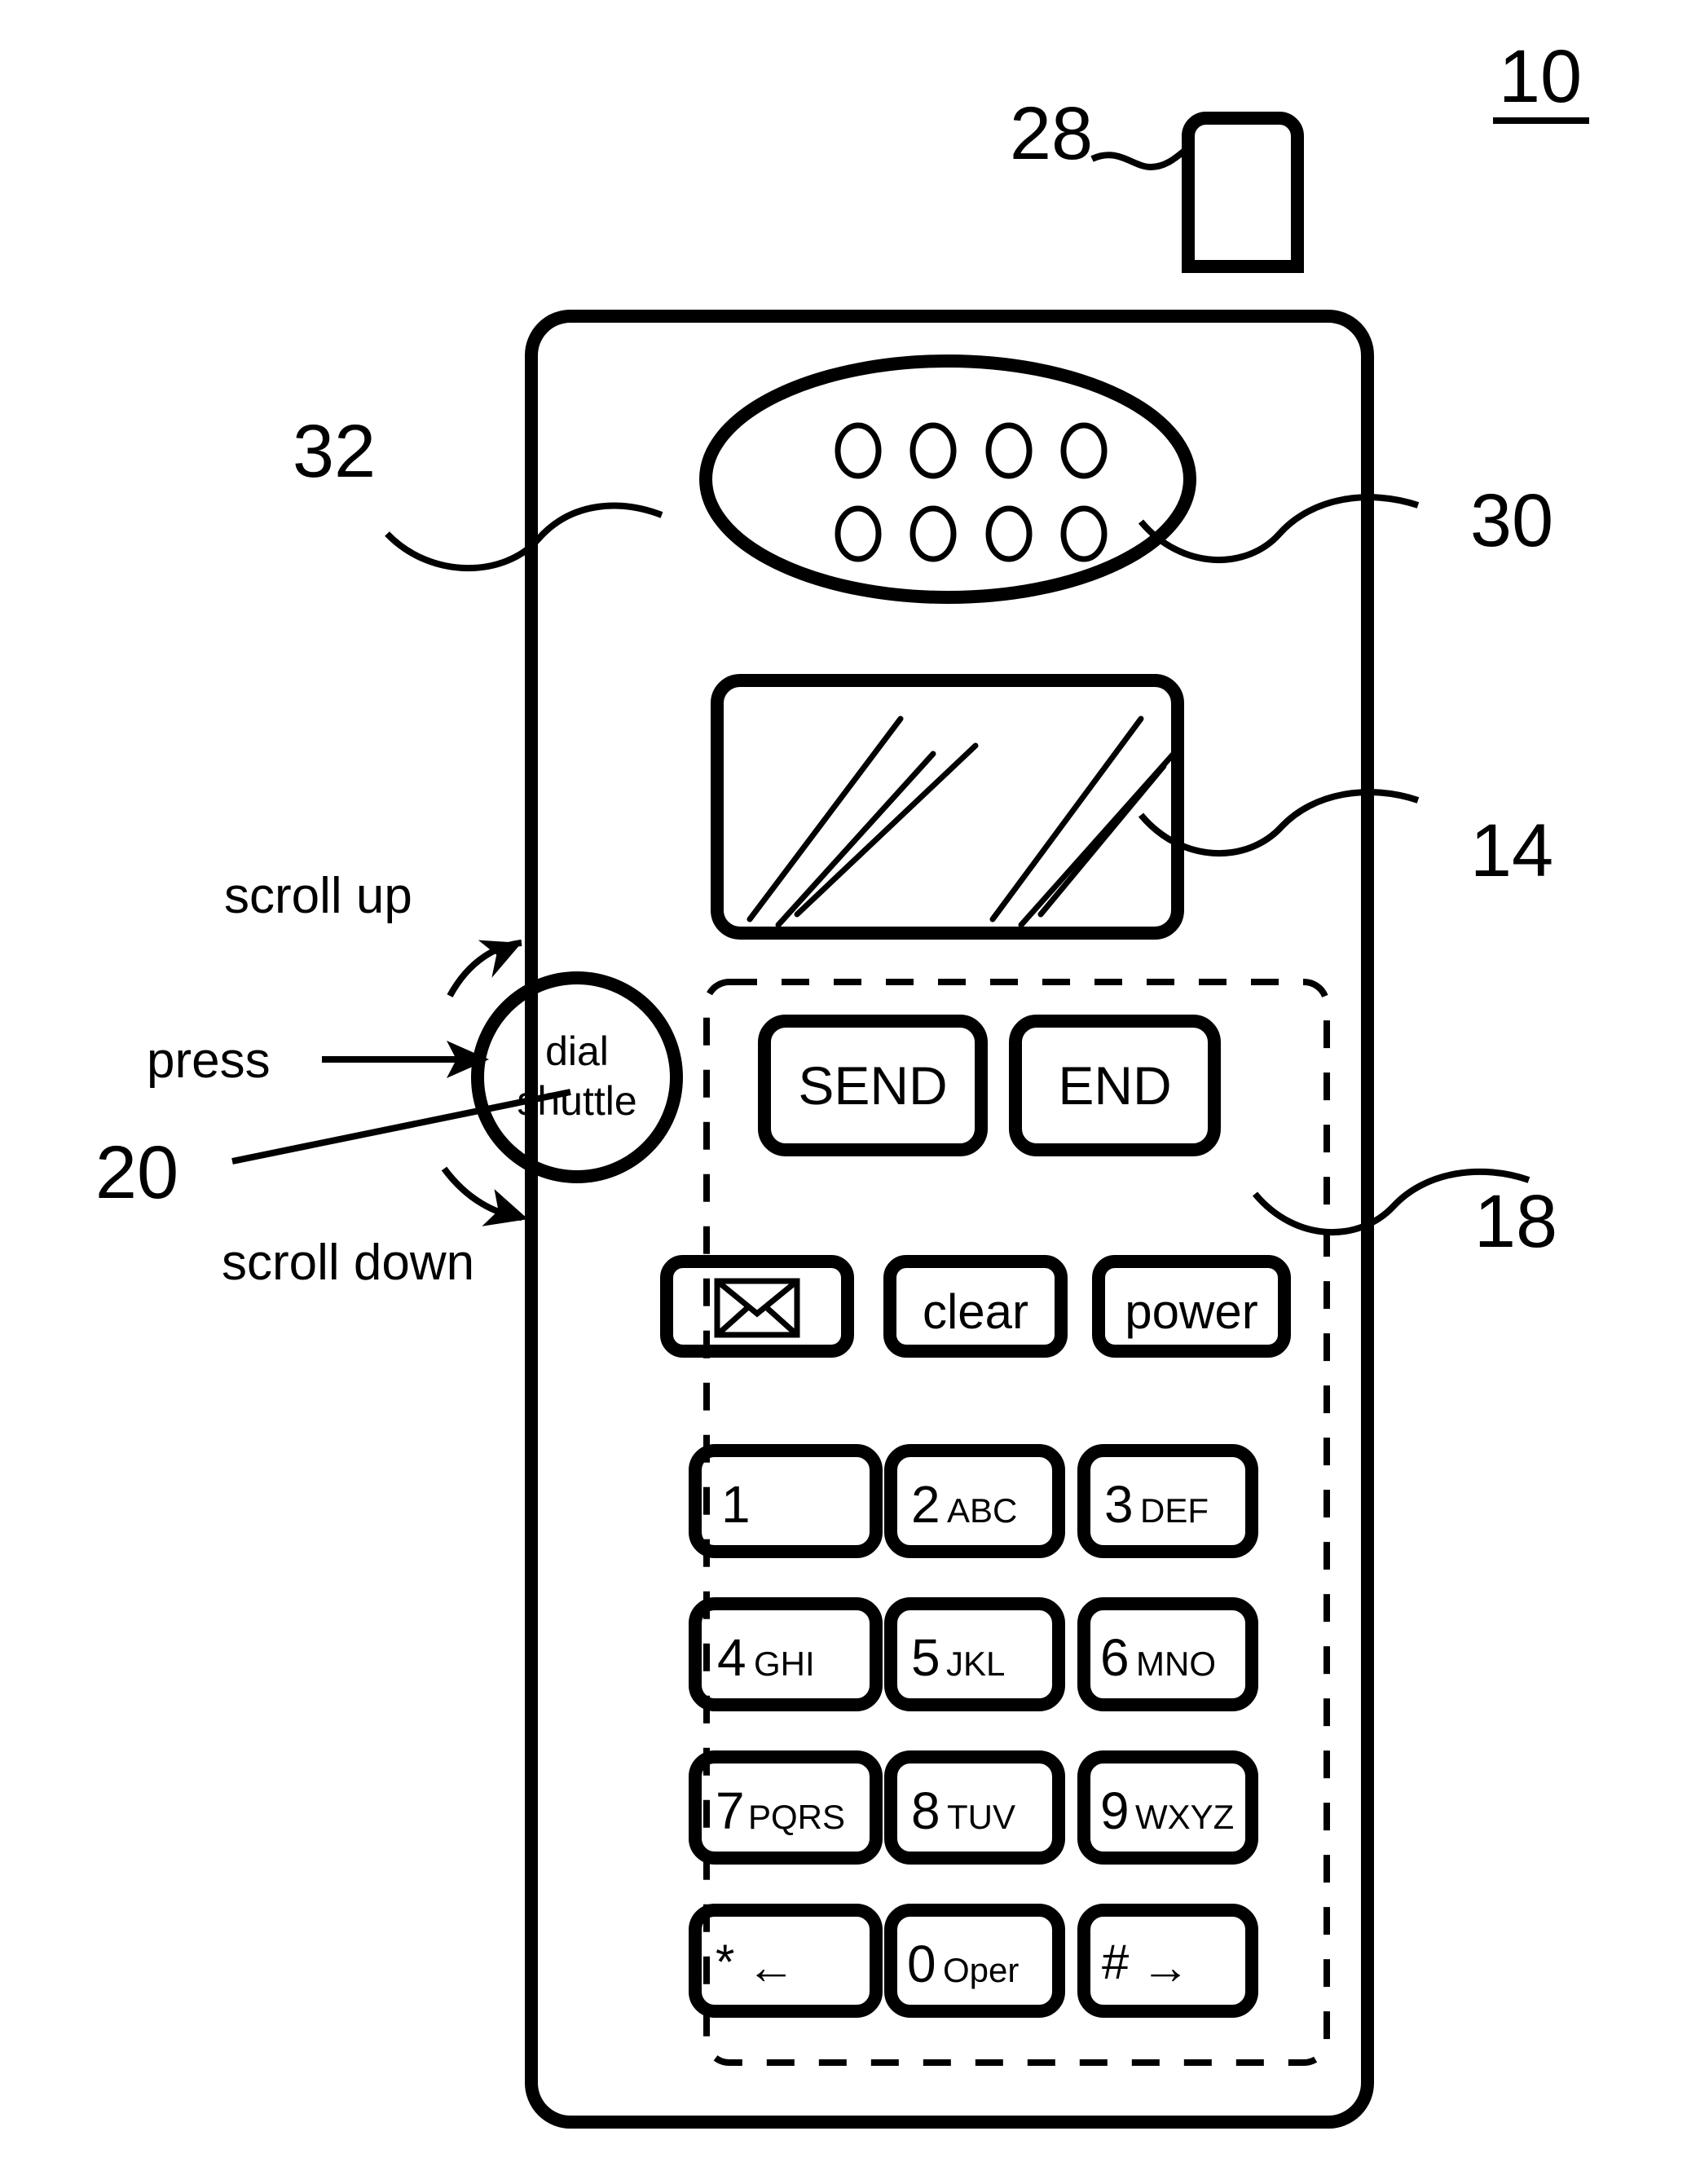 The image size is (1700, 2184). Describe the element at coordinates (1176, 1664) in the screenshot. I see `key-6-letters: MNO` at that location.